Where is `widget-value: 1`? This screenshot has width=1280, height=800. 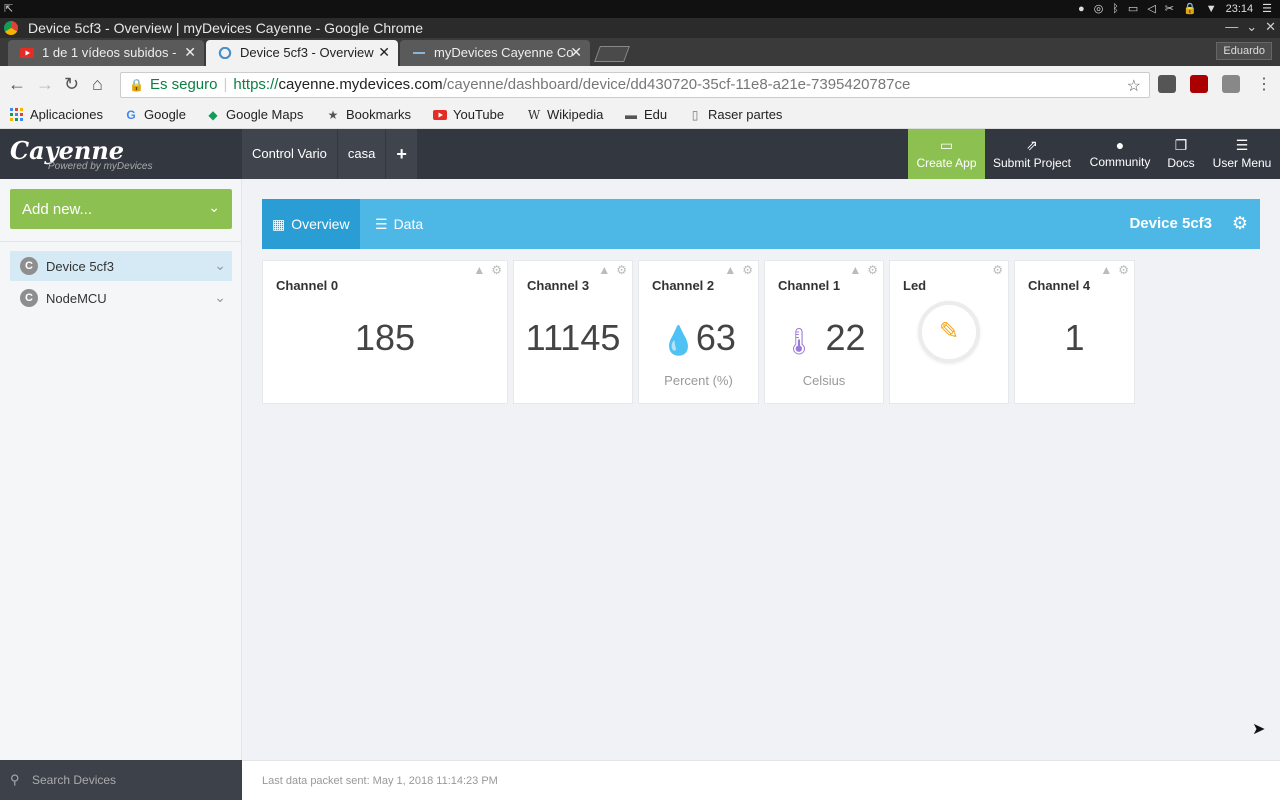
widget-value: 1 is located at coordinates (1074, 337).